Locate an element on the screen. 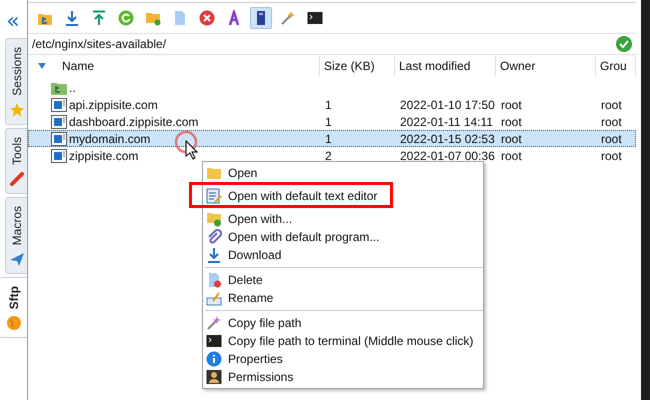 The height and width of the screenshot is (400, 650). refresh-icon is located at coordinates (126, 18).